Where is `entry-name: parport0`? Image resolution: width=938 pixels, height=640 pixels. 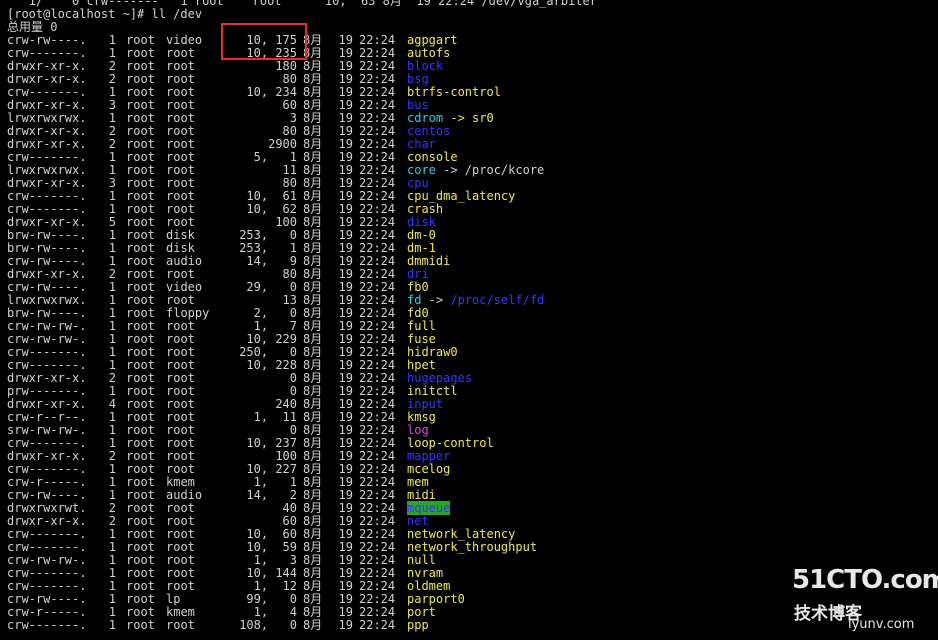
entry-name: parport0 is located at coordinates (436, 599).